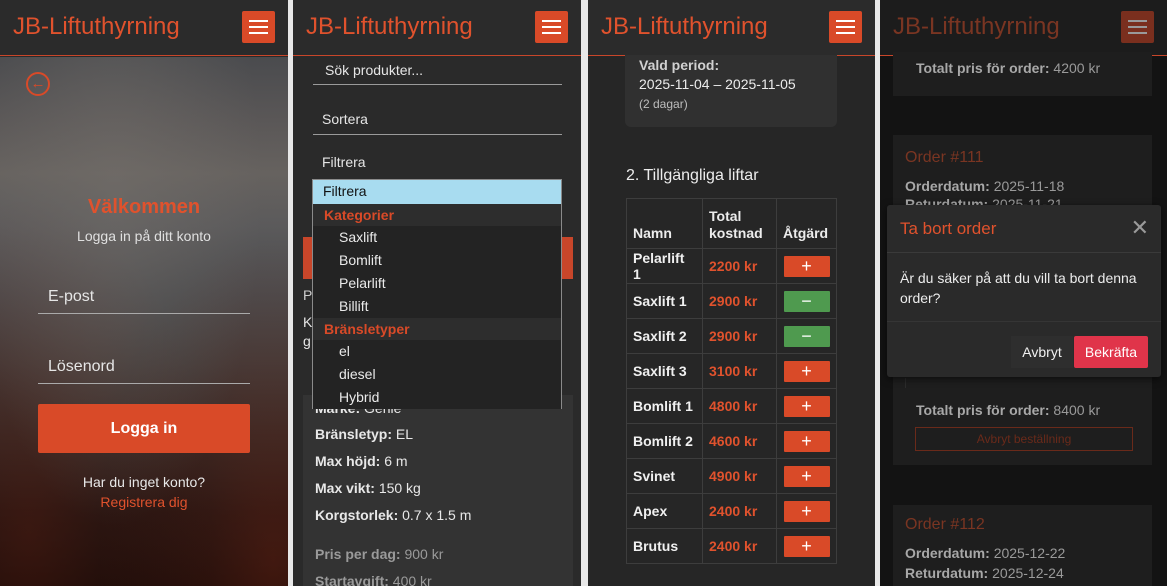  Describe the element at coordinates (412, 579) in the screenshot. I see `start-fee-value: 400 kr` at that location.